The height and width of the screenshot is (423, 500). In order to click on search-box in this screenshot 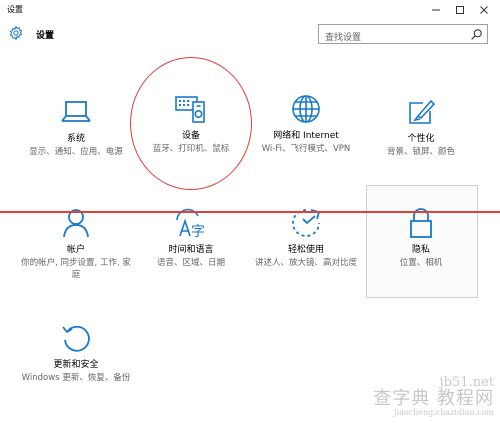, I will do `click(403, 35)`.